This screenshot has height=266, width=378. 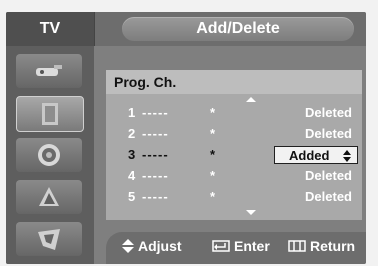 I want to click on setup-icon, so click(x=49, y=239).